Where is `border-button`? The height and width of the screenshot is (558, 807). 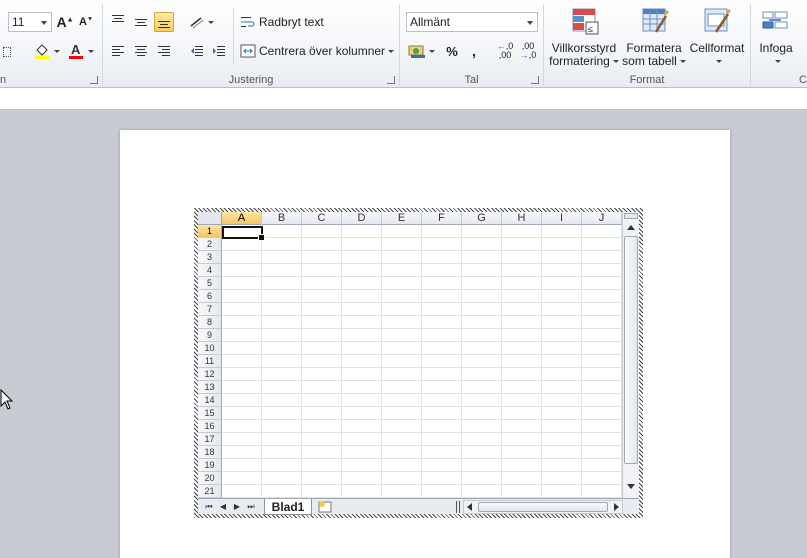 border-button is located at coordinates (7, 52).